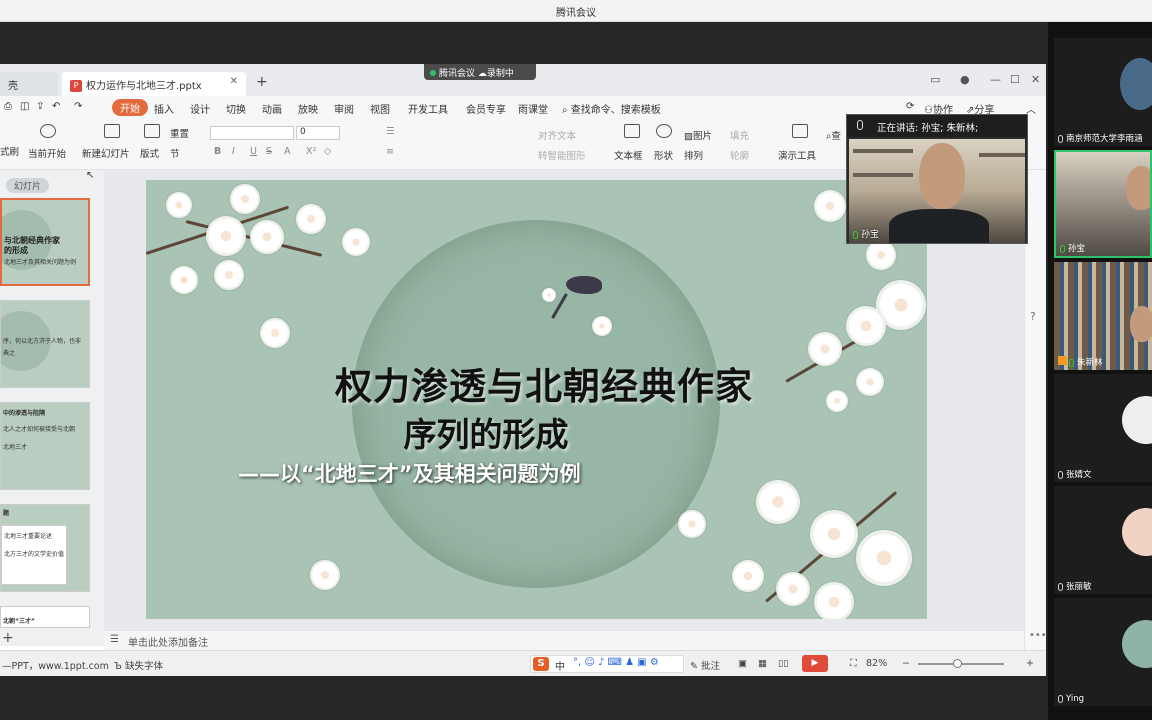  What do you see at coordinates (705, 665) in the screenshot?
I see `comment-button: ✎ 批注` at bounding box center [705, 665].